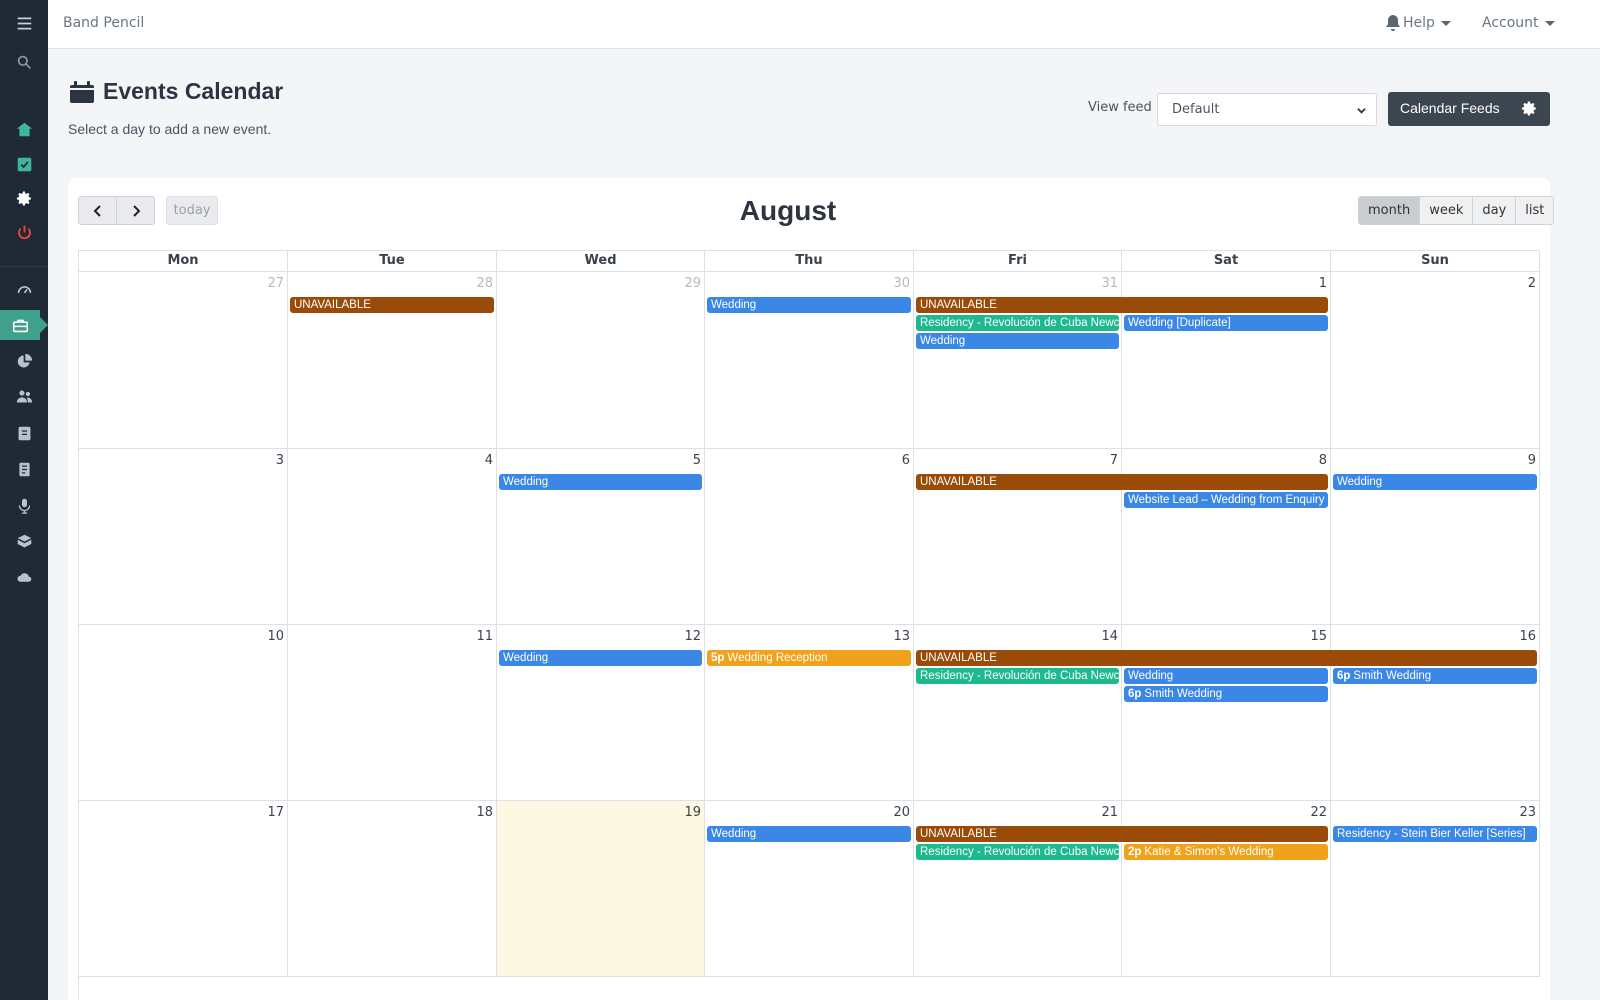  What do you see at coordinates (1322, 460) in the screenshot?
I see `day-number: 8` at bounding box center [1322, 460].